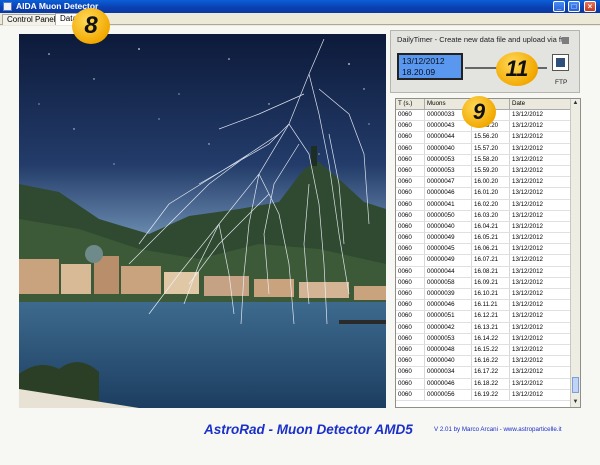 This screenshot has width=600, height=465. What do you see at coordinates (575, 385) in the screenshot?
I see `scroll-thumb` at bounding box center [575, 385].